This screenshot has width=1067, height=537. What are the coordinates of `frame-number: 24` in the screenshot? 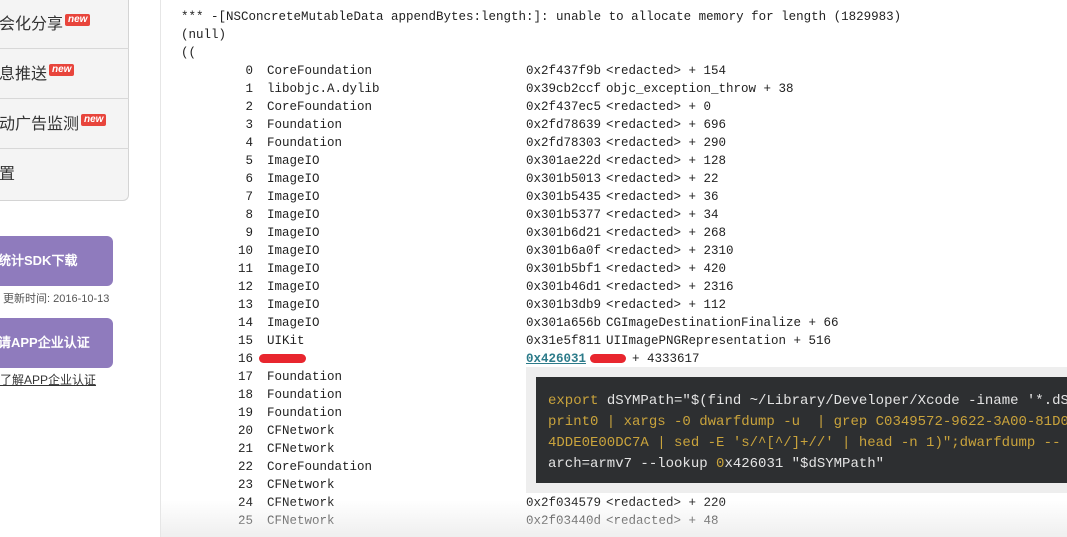 It's located at (245, 503).